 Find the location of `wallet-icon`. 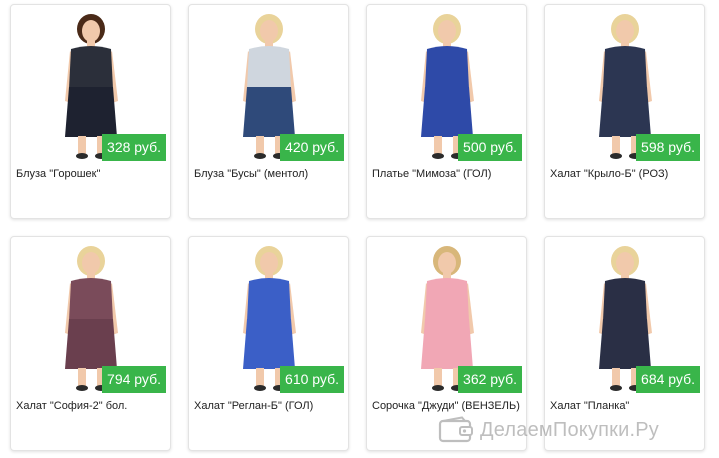

wallet-icon is located at coordinates (456, 430).